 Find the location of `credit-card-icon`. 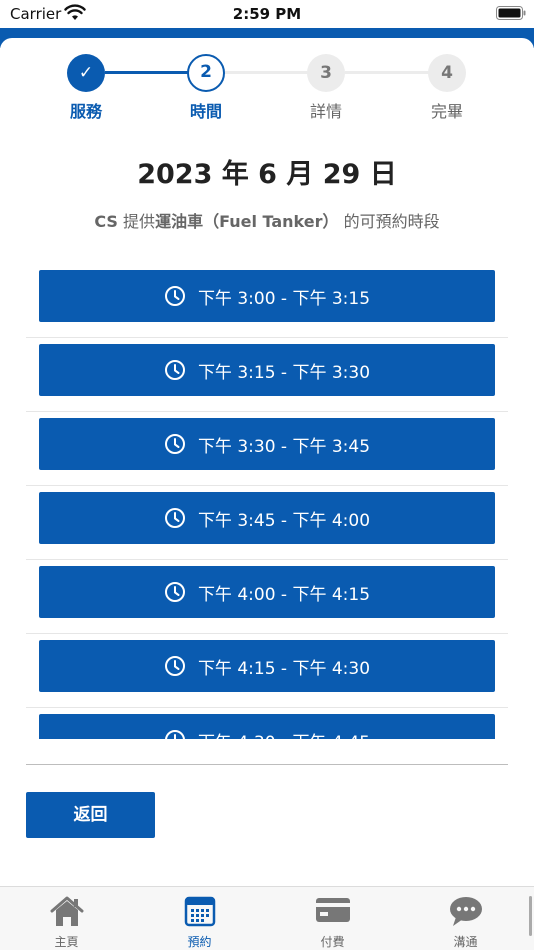

credit-card-icon is located at coordinates (332, 910).